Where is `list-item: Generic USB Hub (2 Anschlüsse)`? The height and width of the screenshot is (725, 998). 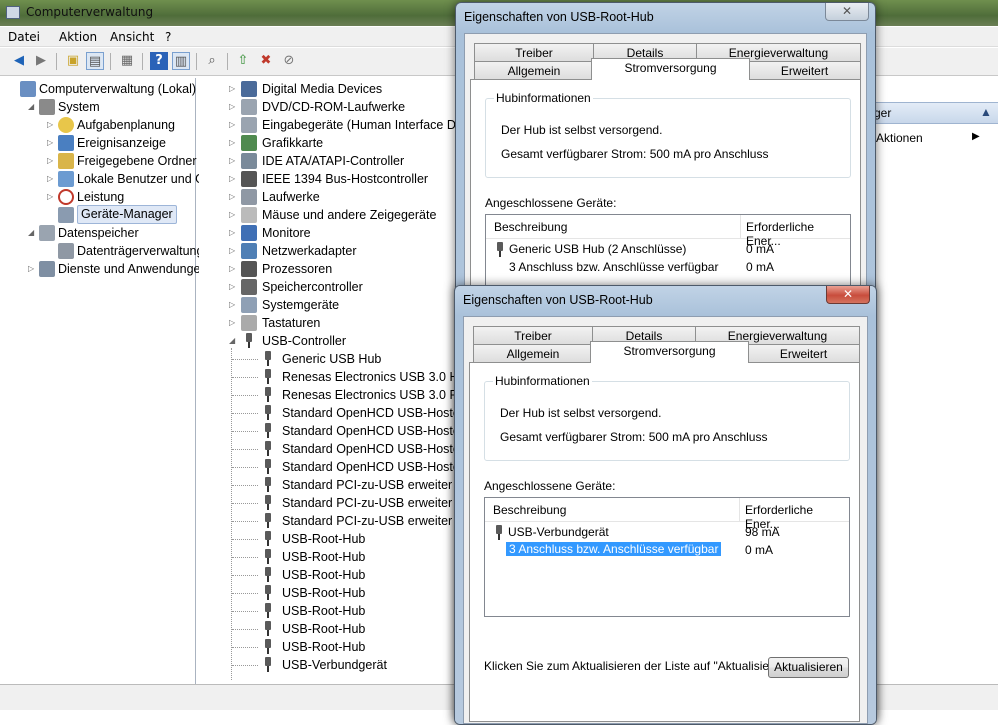
list-item: Generic USB Hub (2 Anschlüsse) is located at coordinates (597, 249).